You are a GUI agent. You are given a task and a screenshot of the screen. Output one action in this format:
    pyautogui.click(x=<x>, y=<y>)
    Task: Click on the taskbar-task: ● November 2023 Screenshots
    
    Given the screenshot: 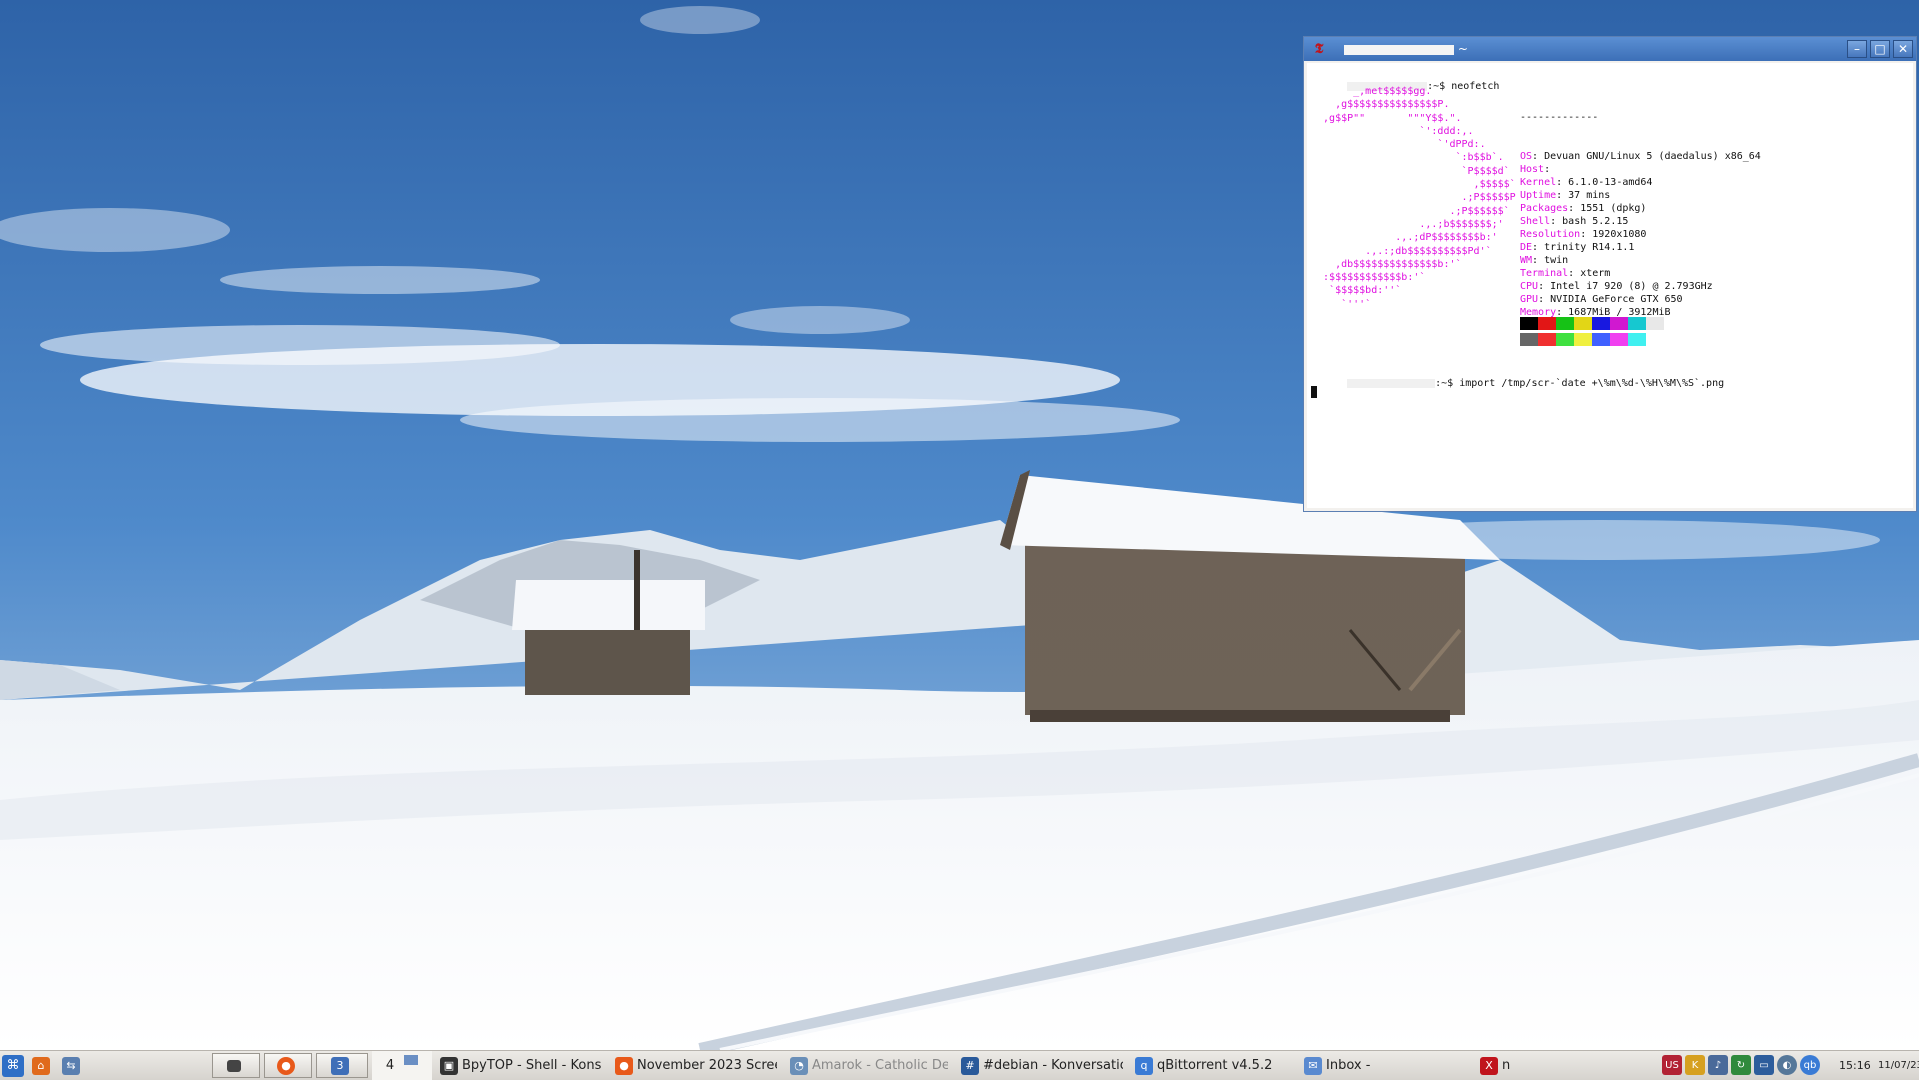 What is the action you would take?
    pyautogui.click(x=696, y=1065)
    